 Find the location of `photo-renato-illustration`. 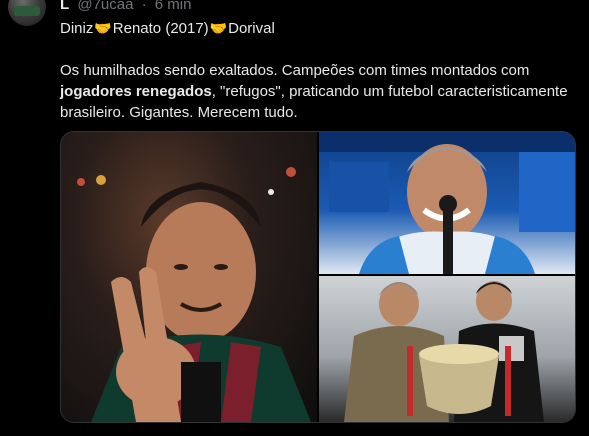

photo-renato-illustration is located at coordinates (447, 203).